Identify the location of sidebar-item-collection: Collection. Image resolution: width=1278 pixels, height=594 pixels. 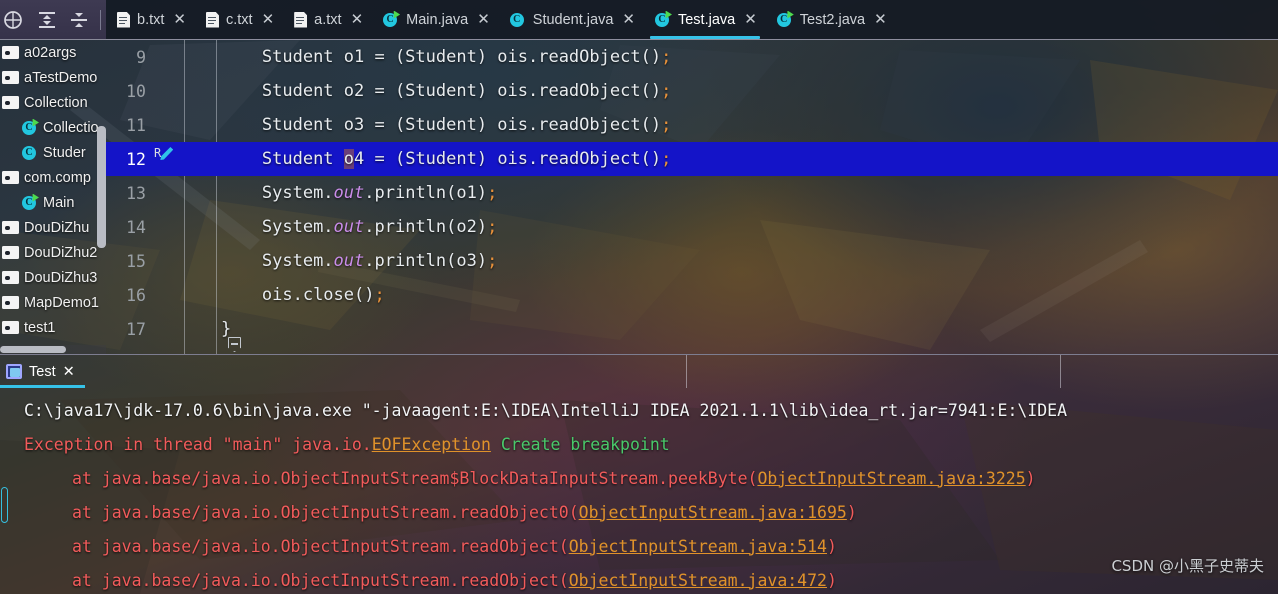
(53, 102).